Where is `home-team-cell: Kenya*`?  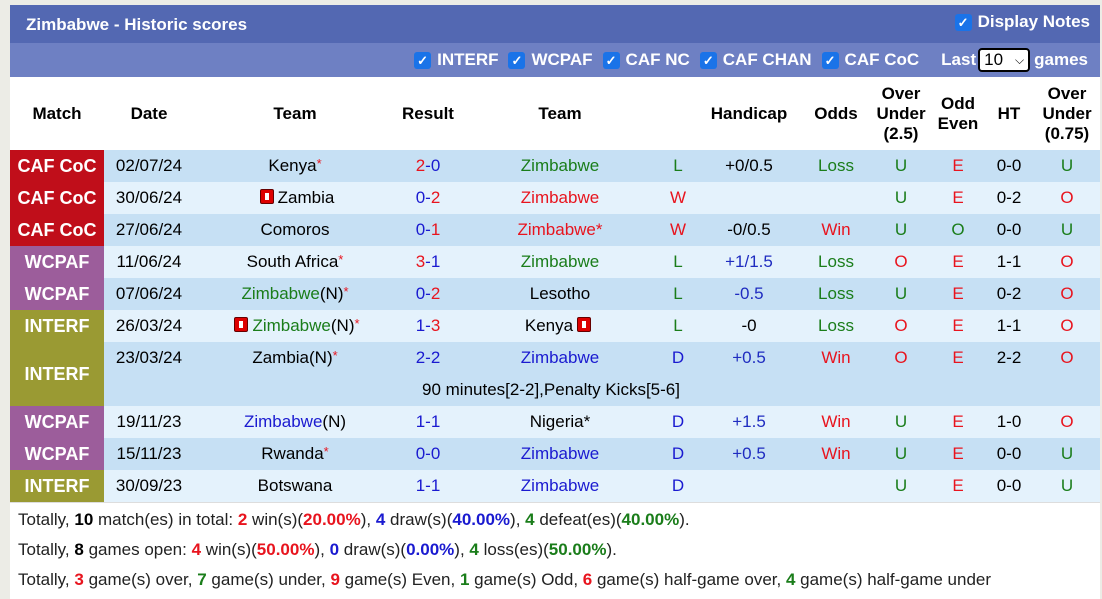 home-team-cell: Kenya* is located at coordinates (295, 166).